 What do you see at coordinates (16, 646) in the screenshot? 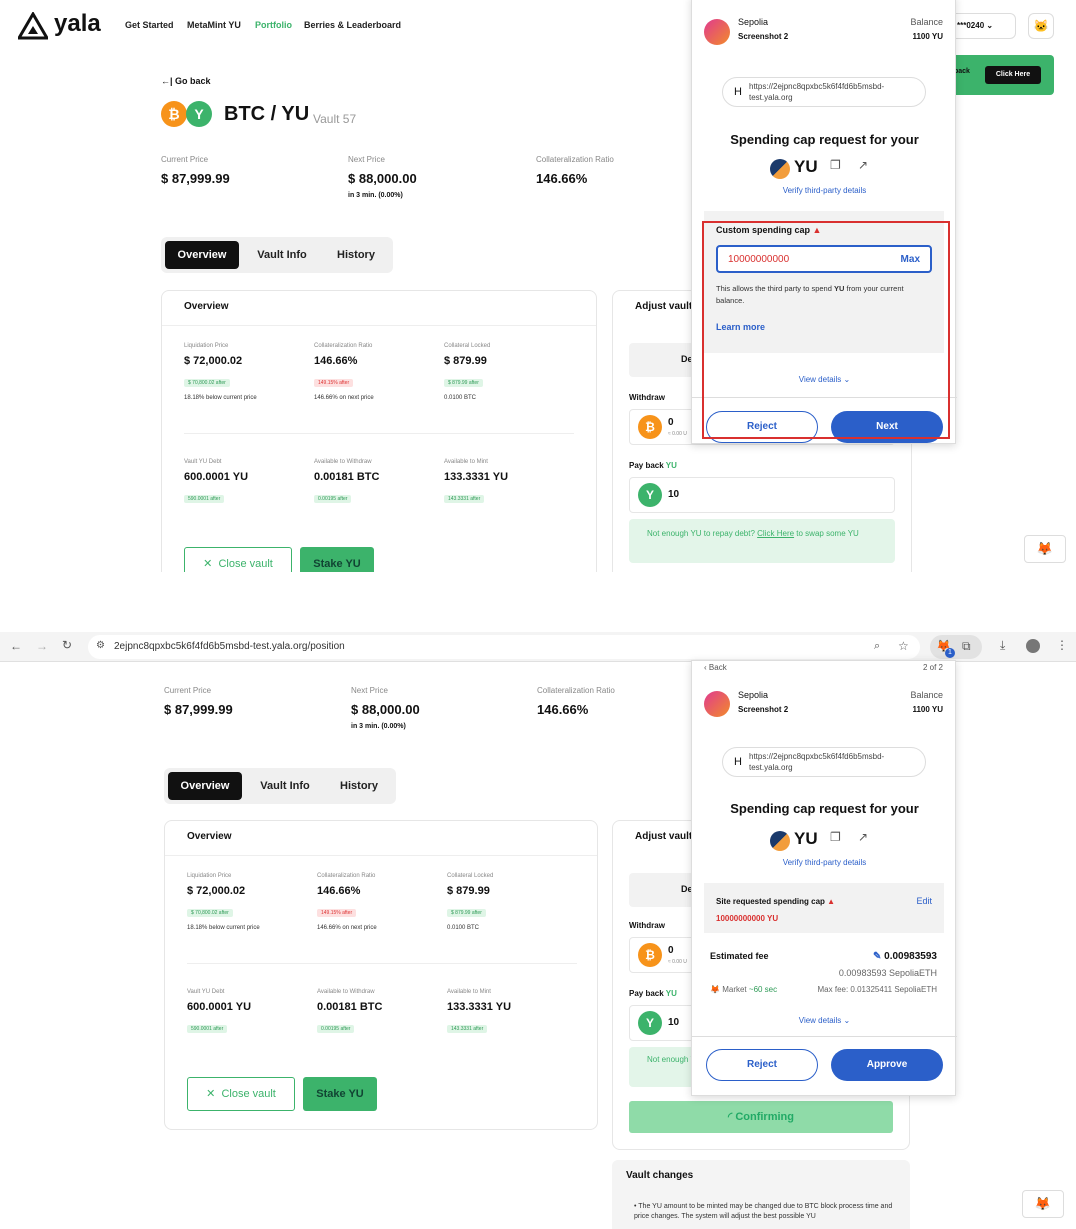
I see `back-arrow-icon: ←` at bounding box center [16, 646].